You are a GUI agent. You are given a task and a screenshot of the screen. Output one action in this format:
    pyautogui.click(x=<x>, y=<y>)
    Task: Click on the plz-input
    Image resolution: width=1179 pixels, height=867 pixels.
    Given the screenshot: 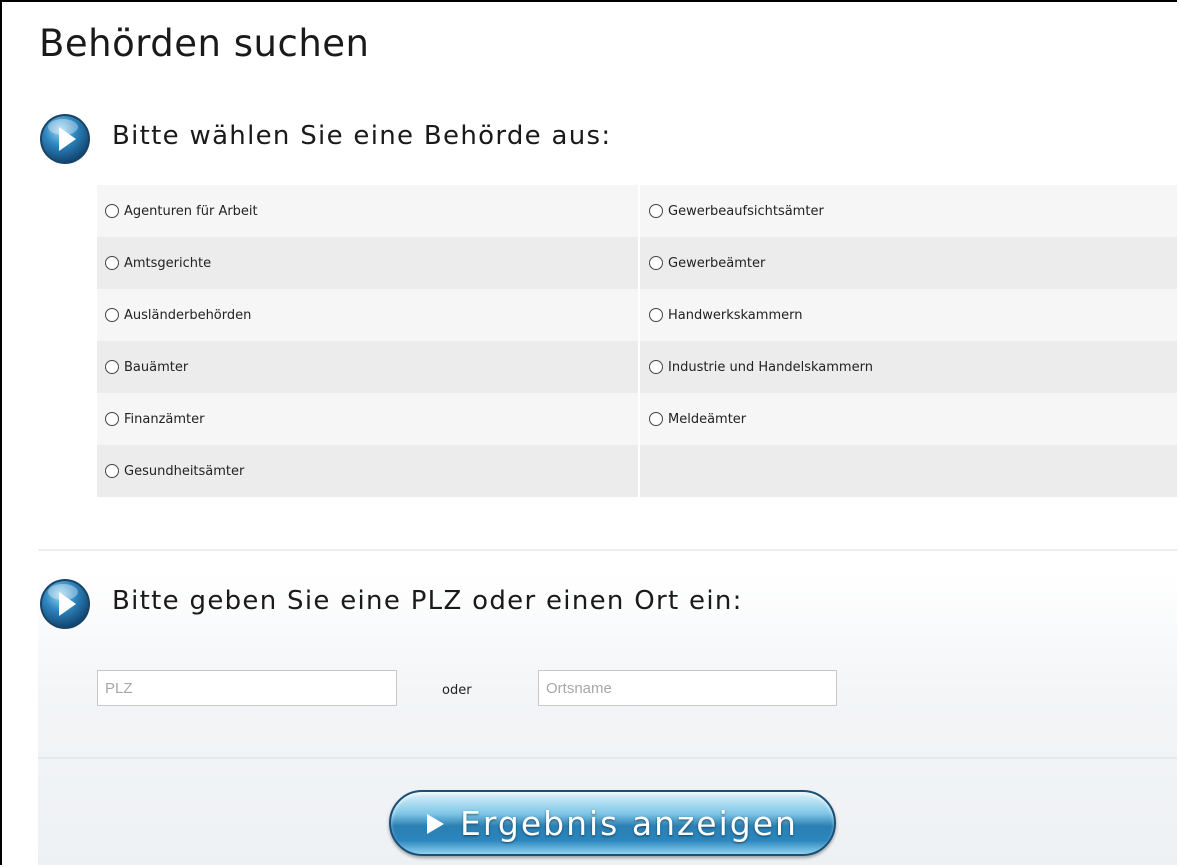 What is the action you would take?
    pyautogui.click(x=247, y=688)
    